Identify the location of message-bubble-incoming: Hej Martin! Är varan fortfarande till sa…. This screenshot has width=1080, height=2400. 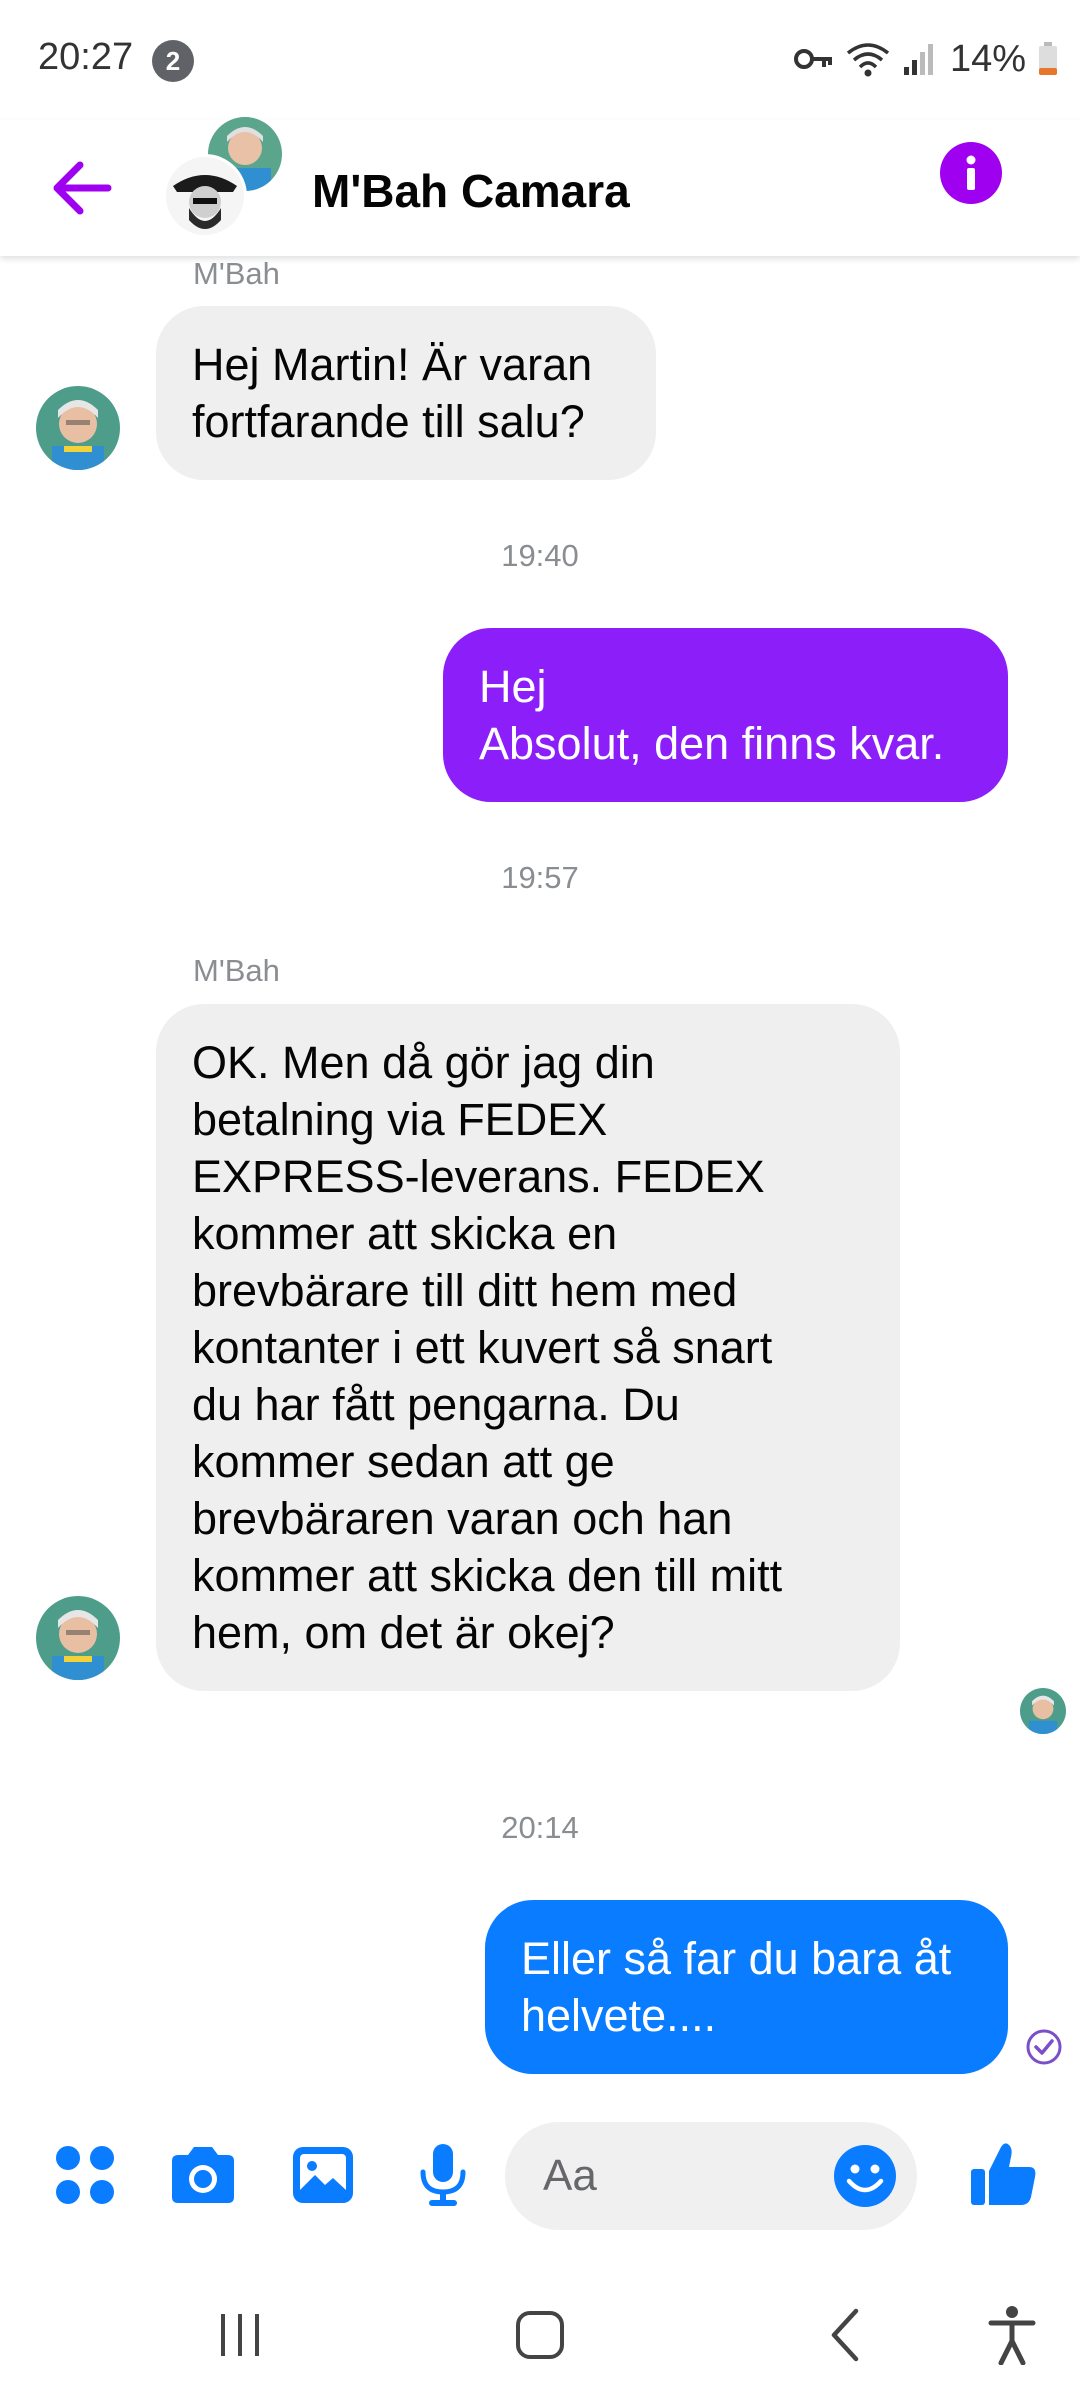
(406, 393).